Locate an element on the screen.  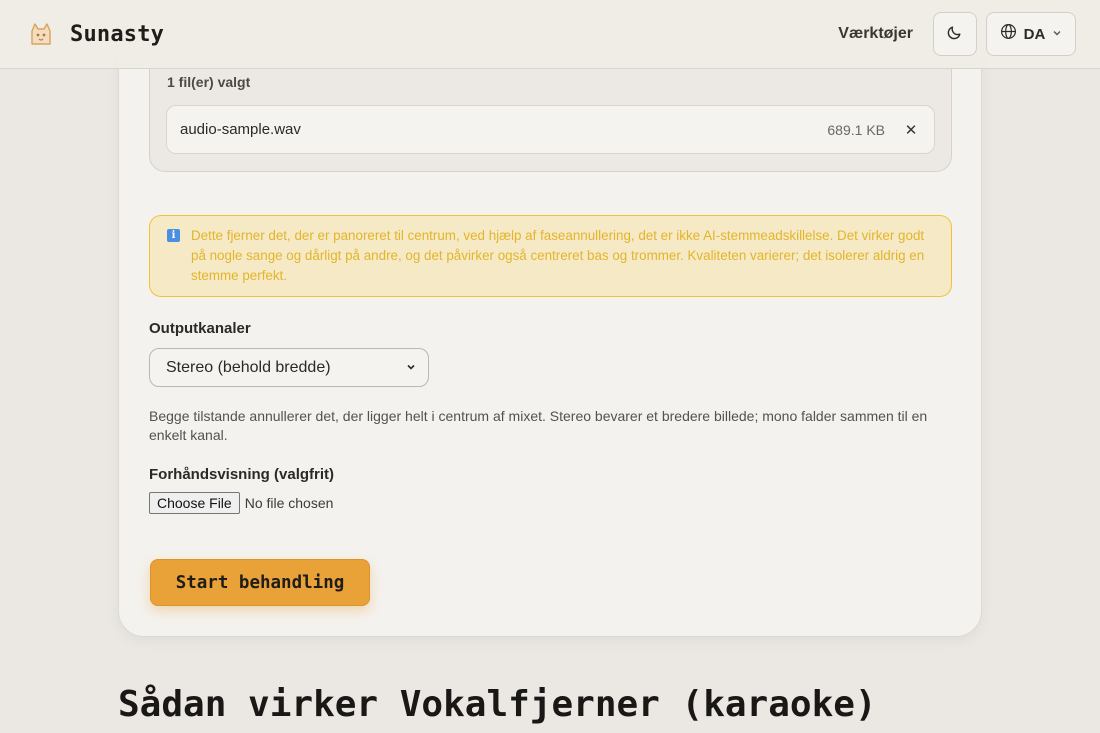
language-selector: DA is located at coordinates (1031, 34).